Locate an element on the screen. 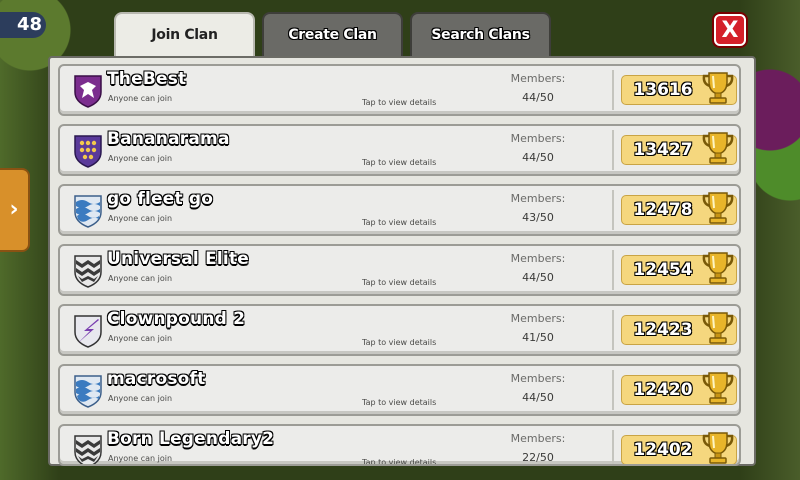 Image resolution: width=800 pixels, height=480 pixels. left-hud: 48 › is located at coordinates (24, 240).